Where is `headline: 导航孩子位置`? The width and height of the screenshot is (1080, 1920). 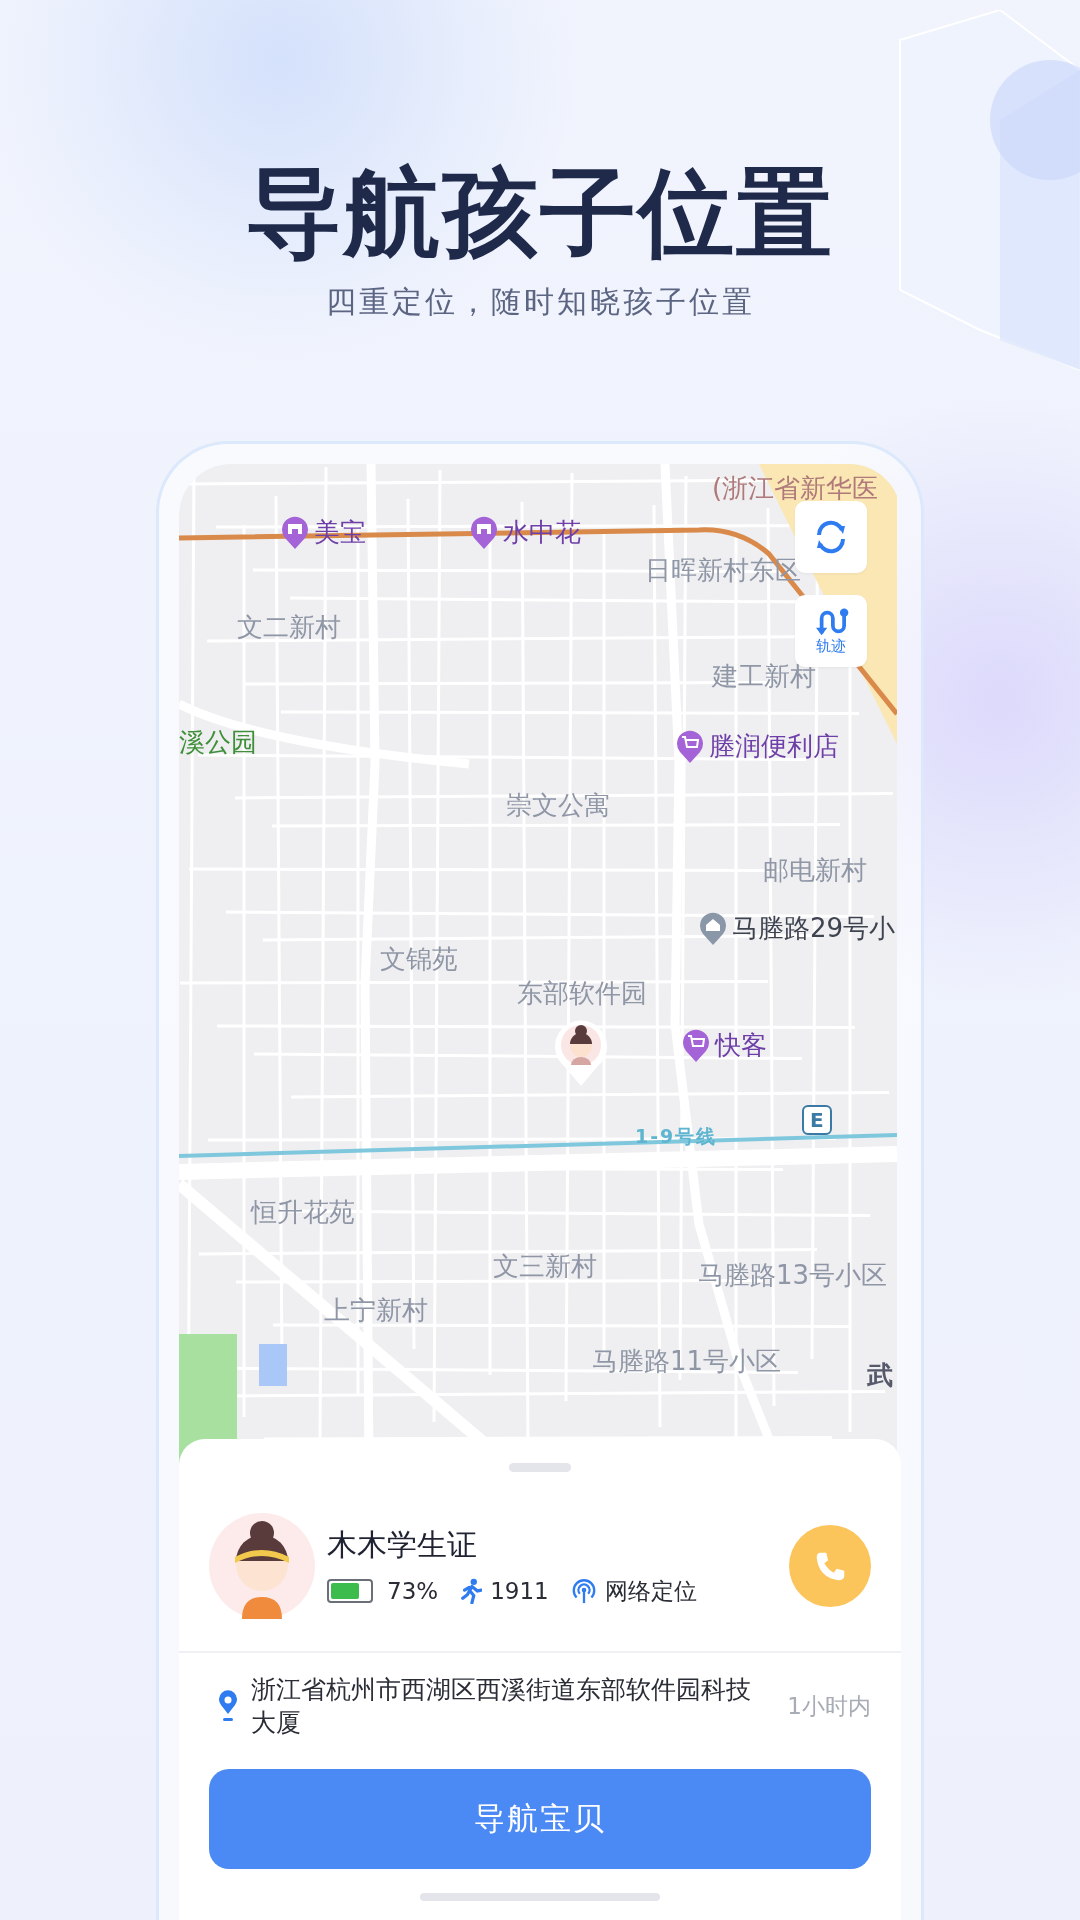
headline: 导航孩子位置 is located at coordinates (540, 213).